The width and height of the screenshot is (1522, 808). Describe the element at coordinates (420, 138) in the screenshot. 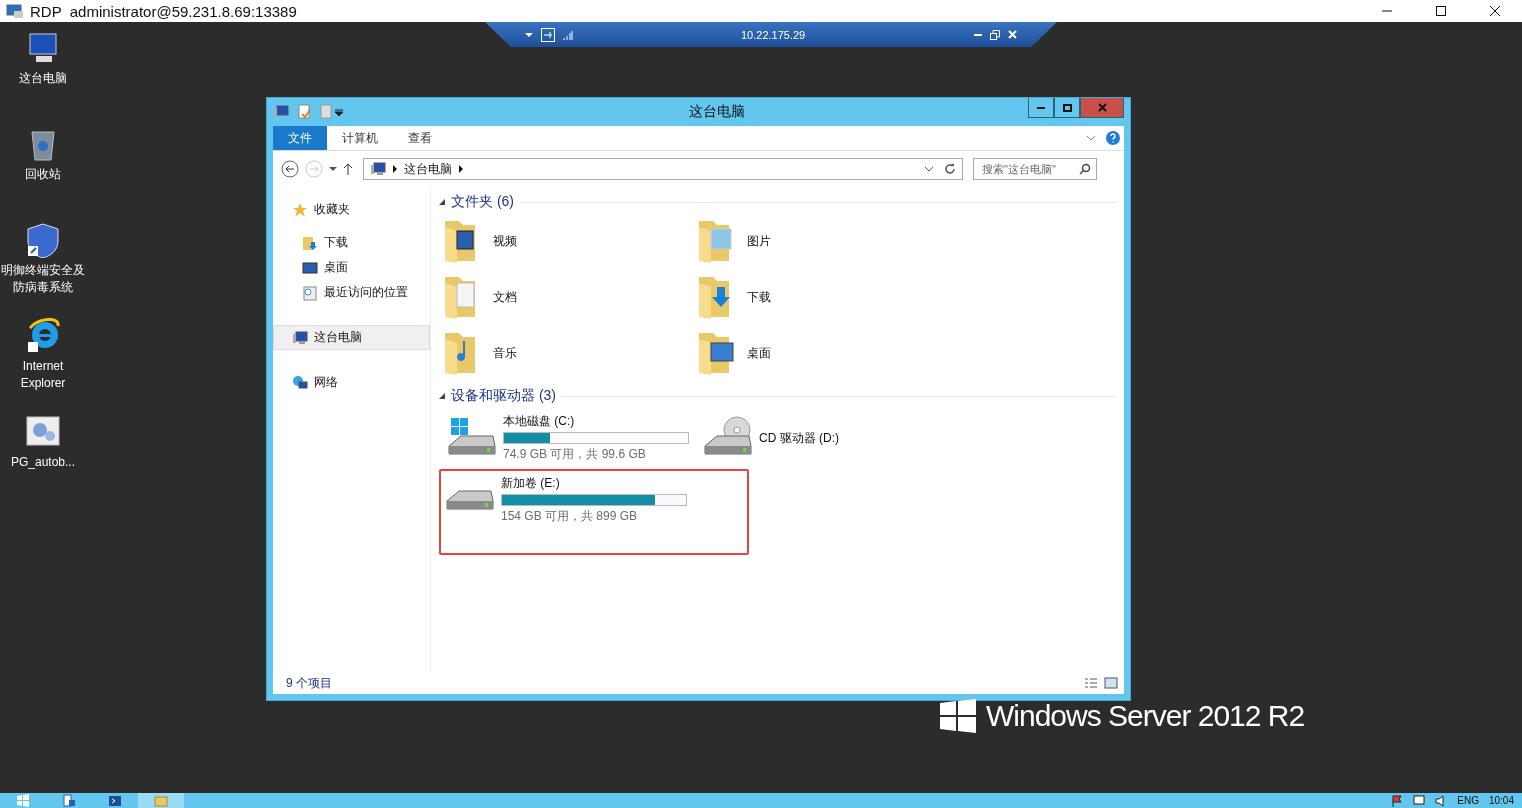

I see `ribbon-tab: 查看` at that location.